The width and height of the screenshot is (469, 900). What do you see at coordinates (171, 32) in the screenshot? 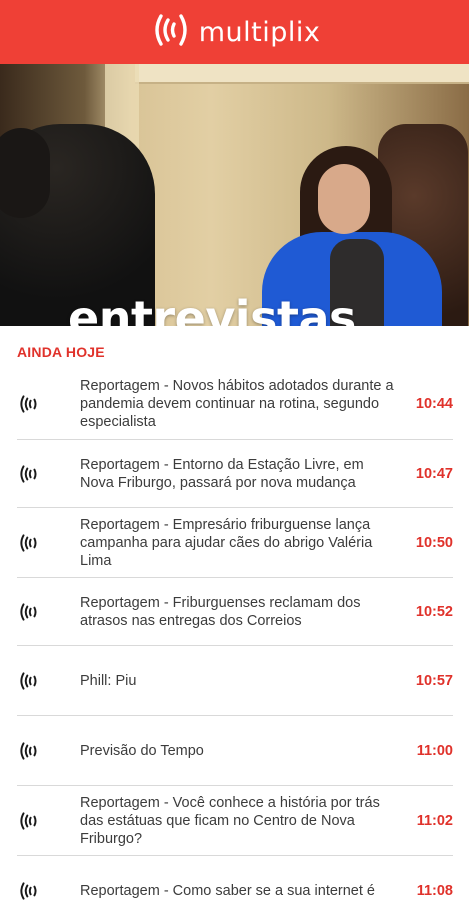
I see `sound-wave-logo-icon` at bounding box center [171, 32].